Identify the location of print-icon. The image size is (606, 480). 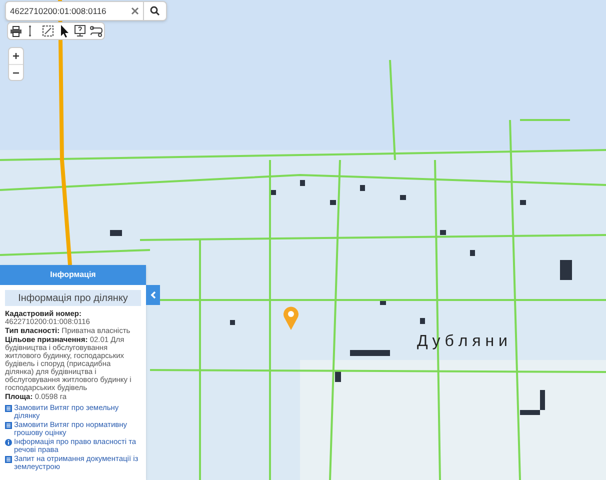
(16, 31).